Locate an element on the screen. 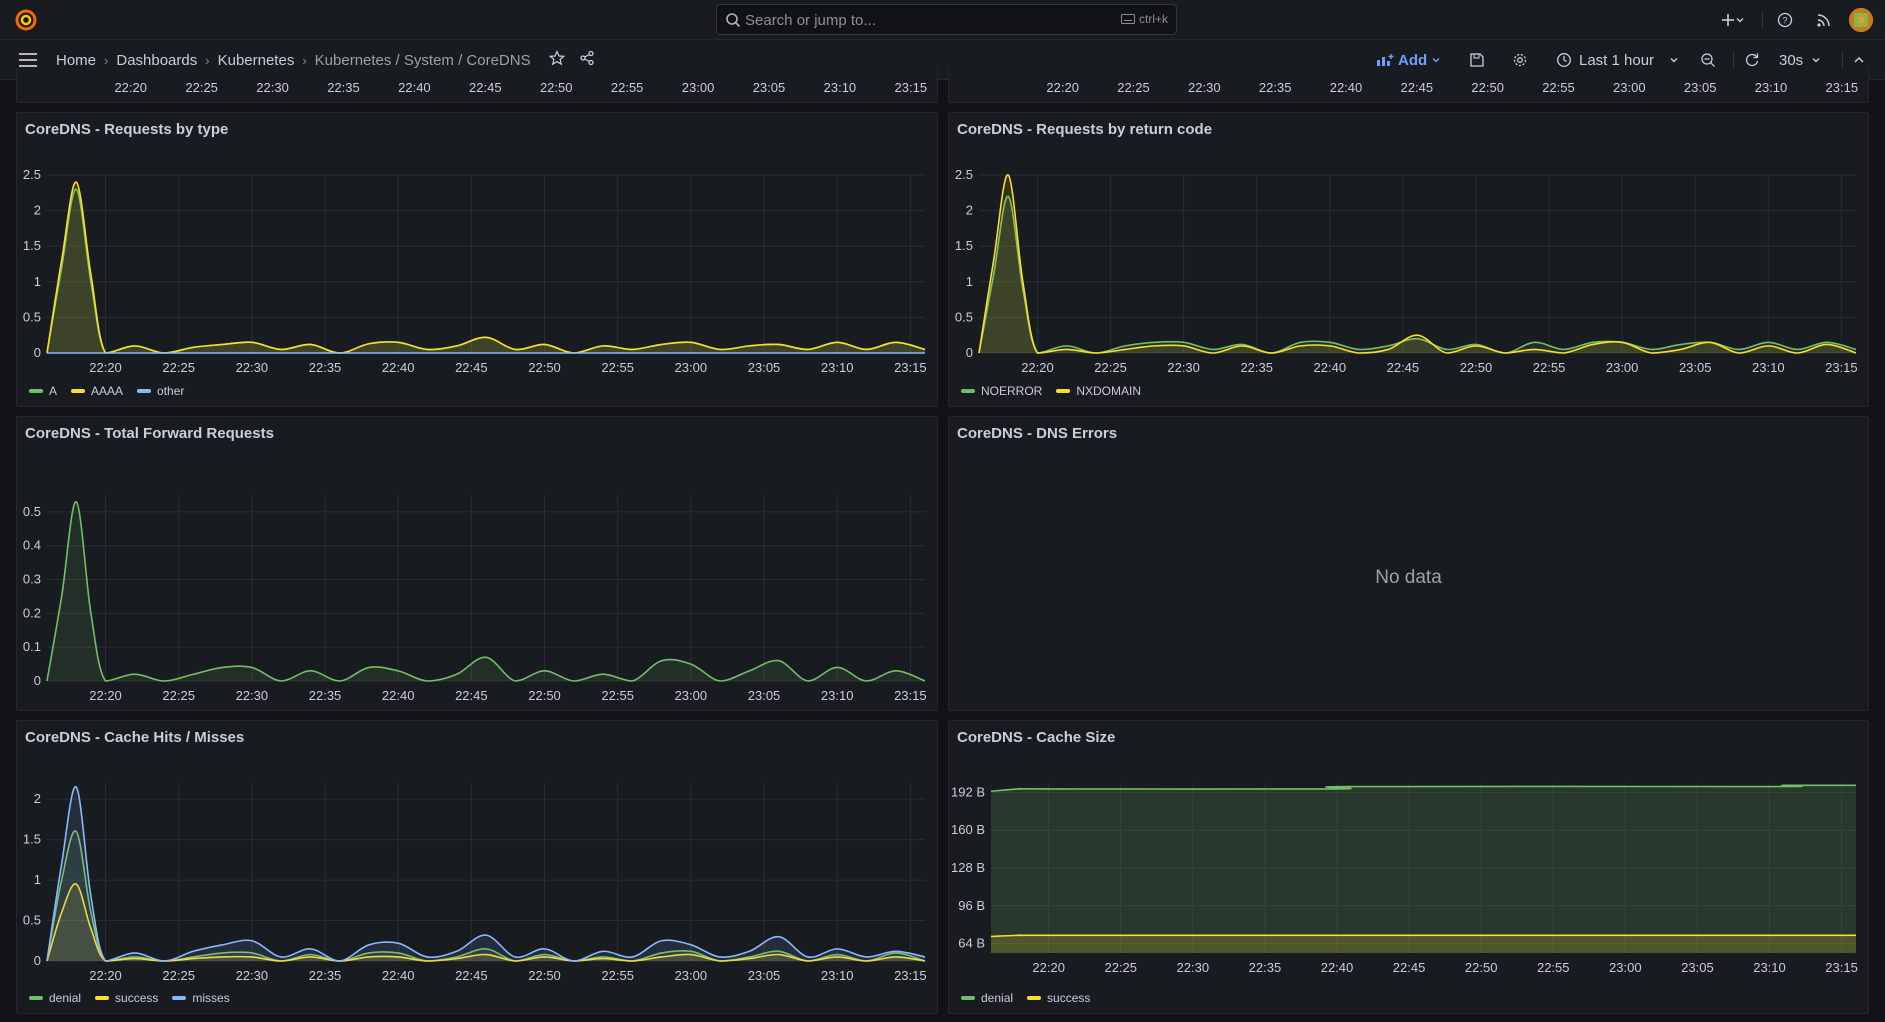 The image size is (1885, 1022). y-tick-label: 0.2 is located at coordinates (32, 612).